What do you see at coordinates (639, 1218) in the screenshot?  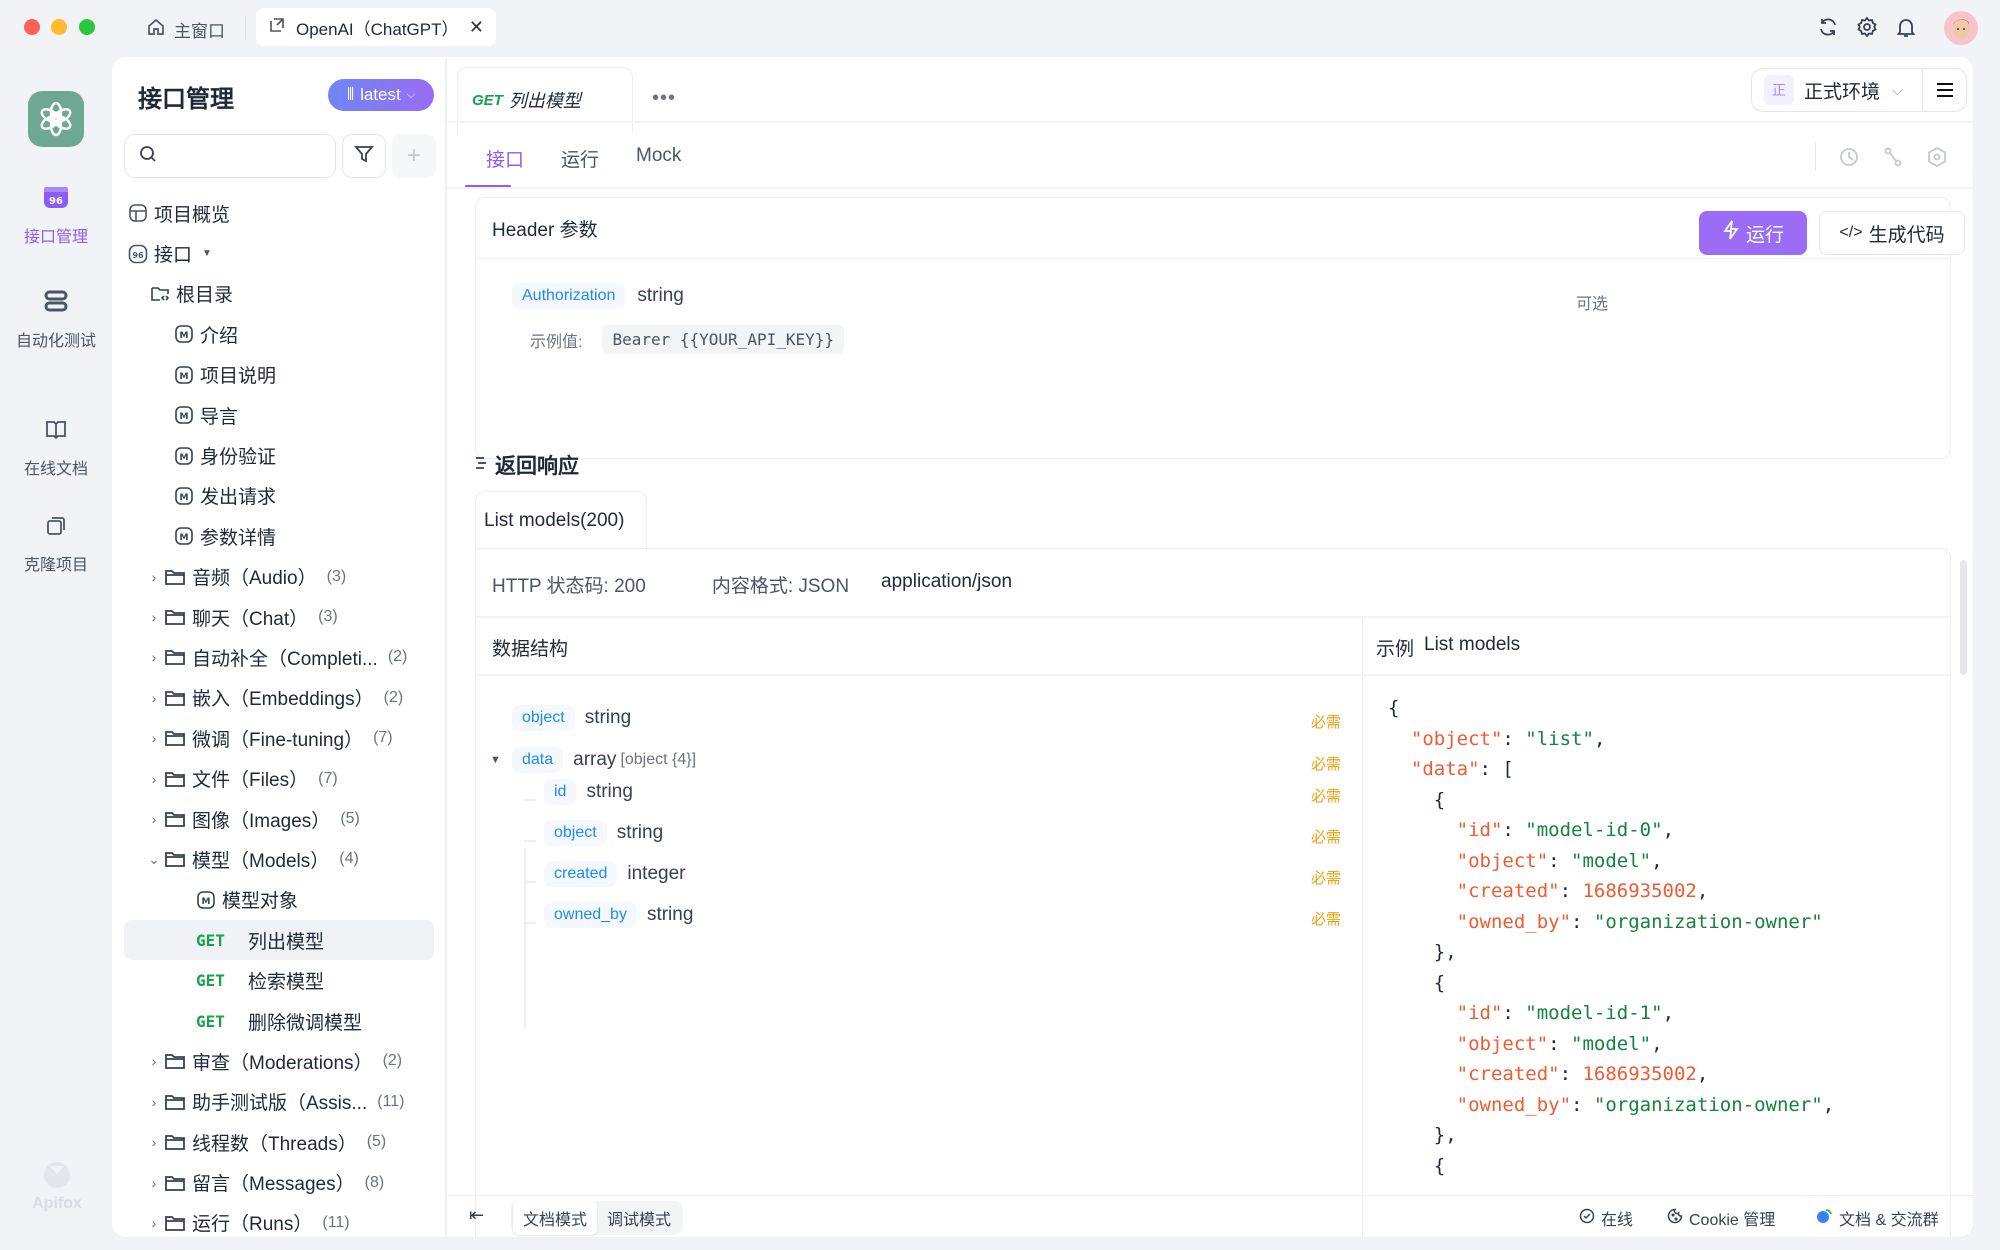 I see `mode-debug: 调试模式` at bounding box center [639, 1218].